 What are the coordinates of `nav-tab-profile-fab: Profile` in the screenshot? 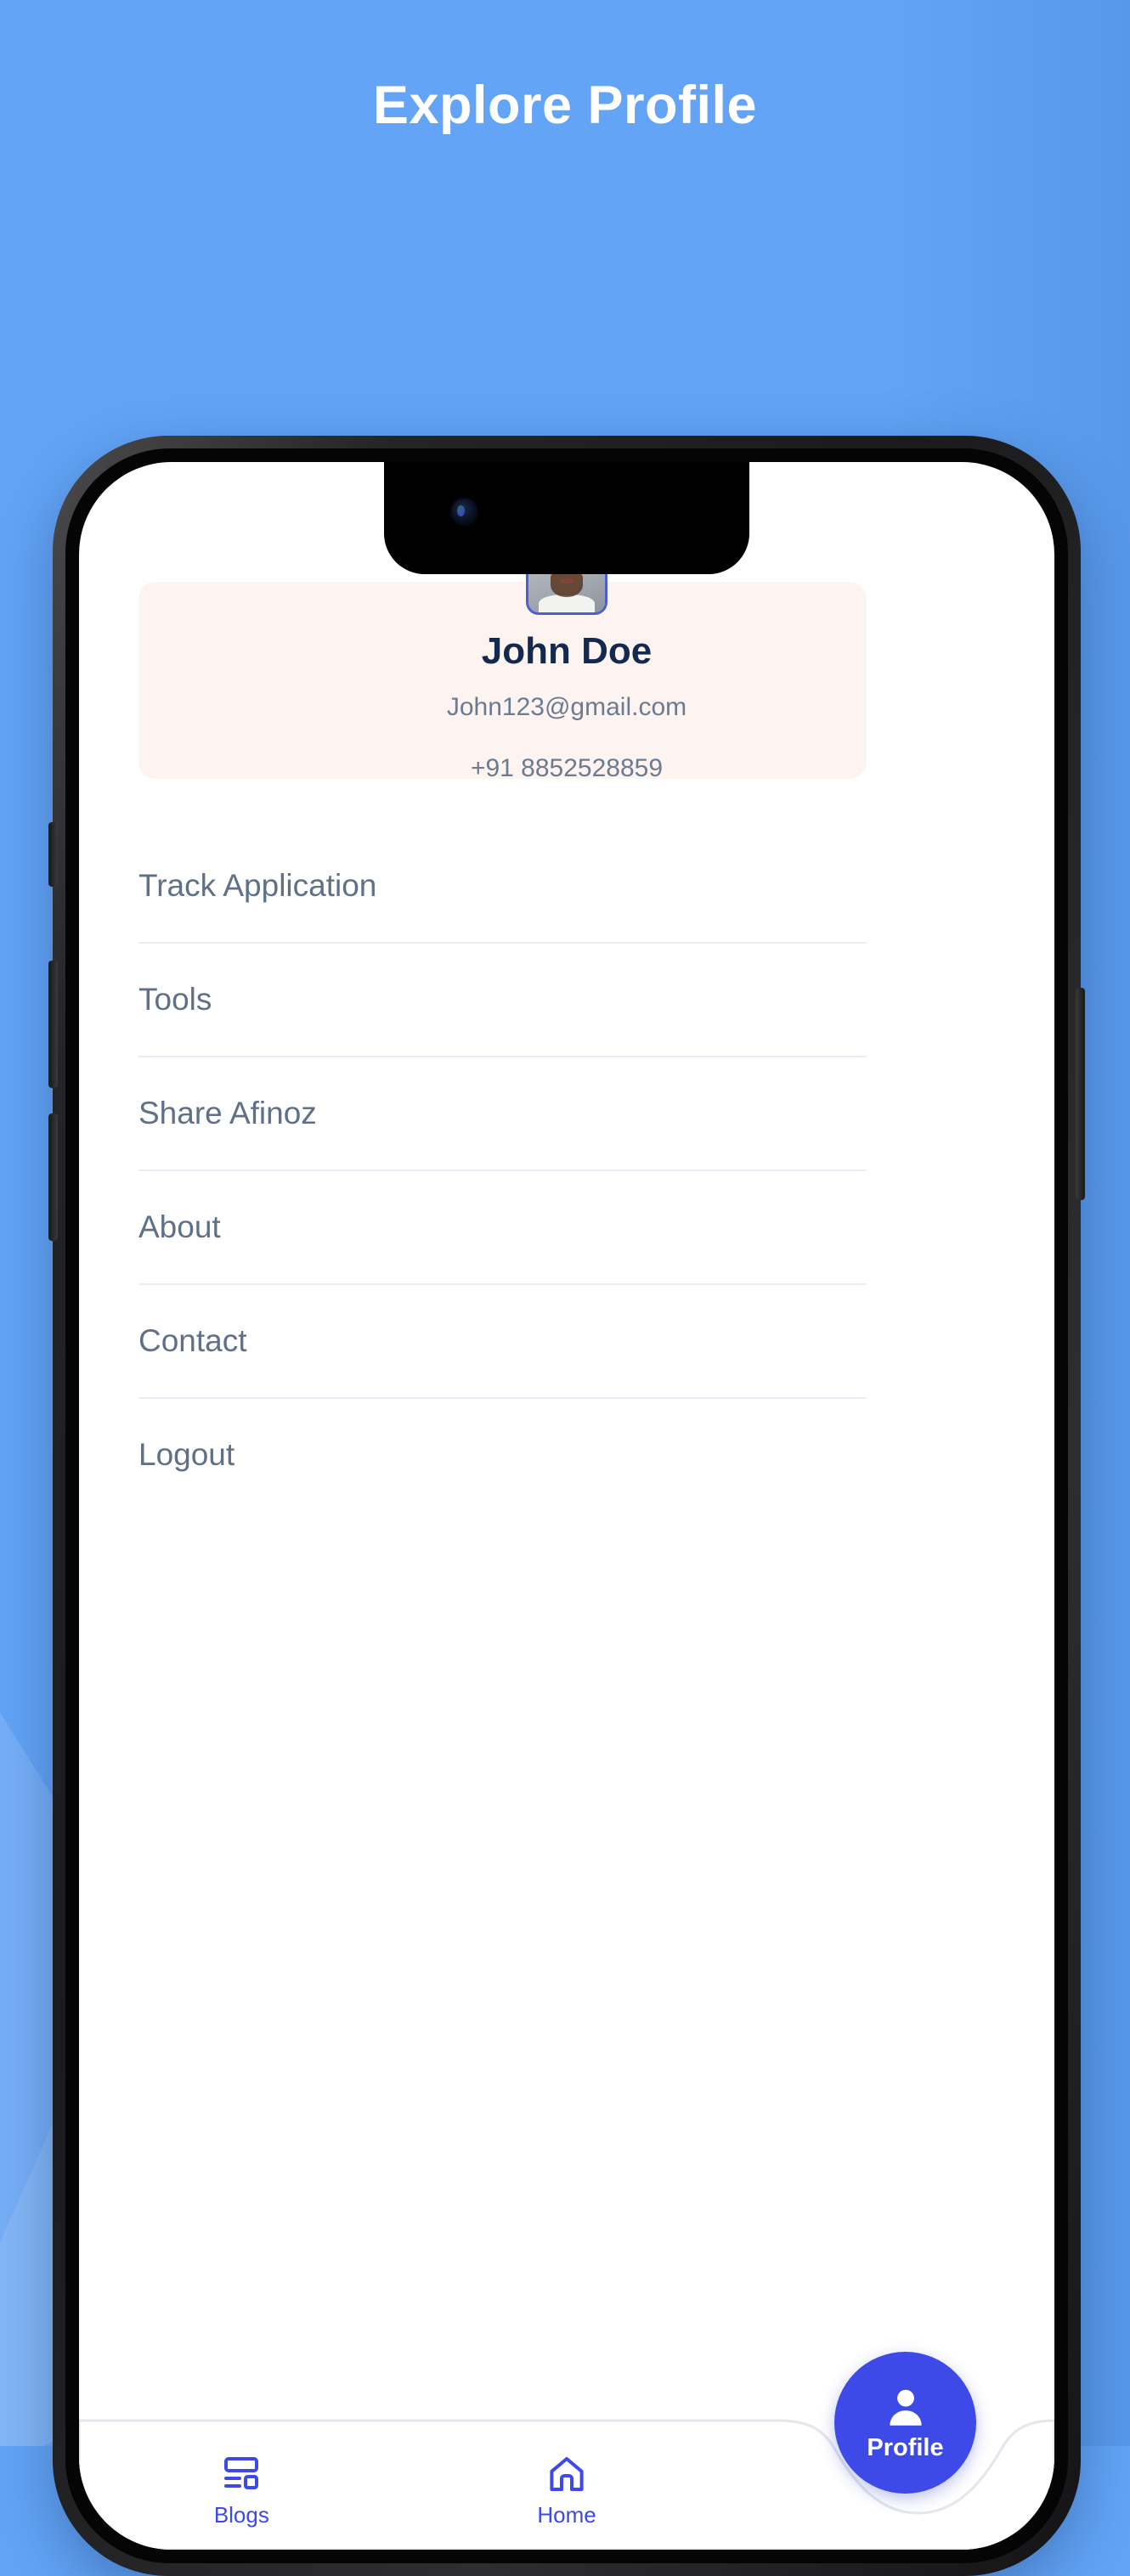 It's located at (905, 2423).